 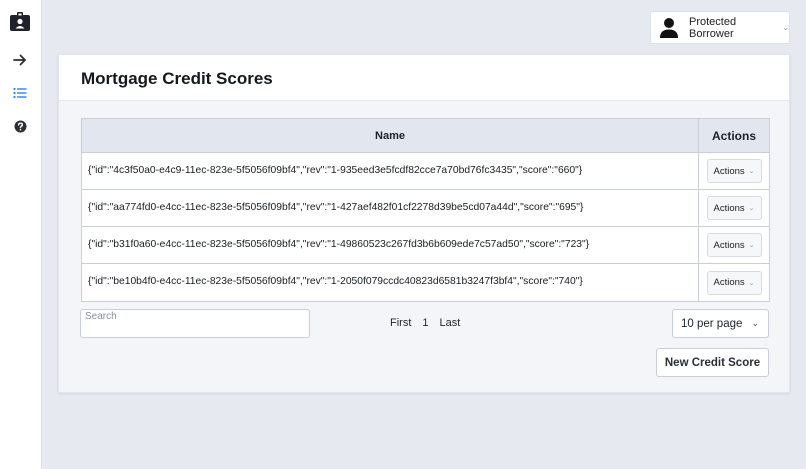 What do you see at coordinates (712, 323) in the screenshot?
I see `per-page-value: 10 per page` at bounding box center [712, 323].